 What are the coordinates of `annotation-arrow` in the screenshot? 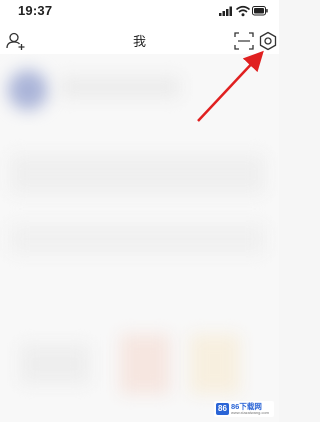 It's located at (230, 86).